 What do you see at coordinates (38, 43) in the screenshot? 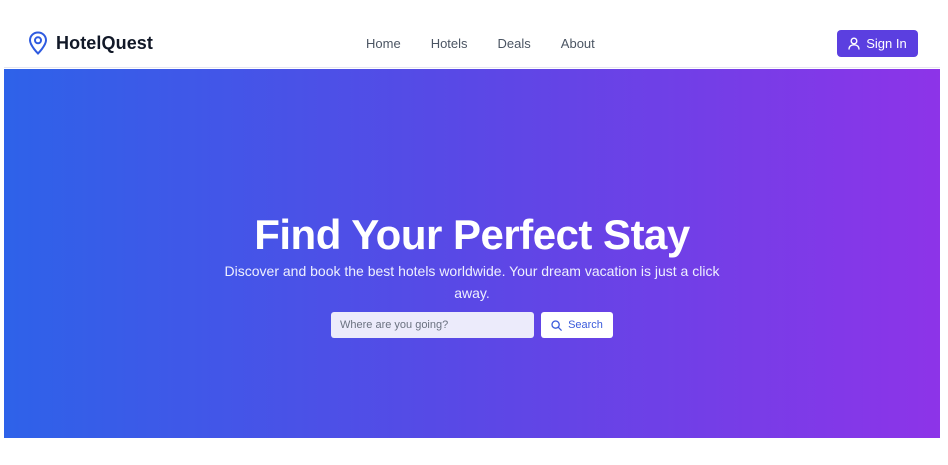
I see `map-pin-icon` at bounding box center [38, 43].